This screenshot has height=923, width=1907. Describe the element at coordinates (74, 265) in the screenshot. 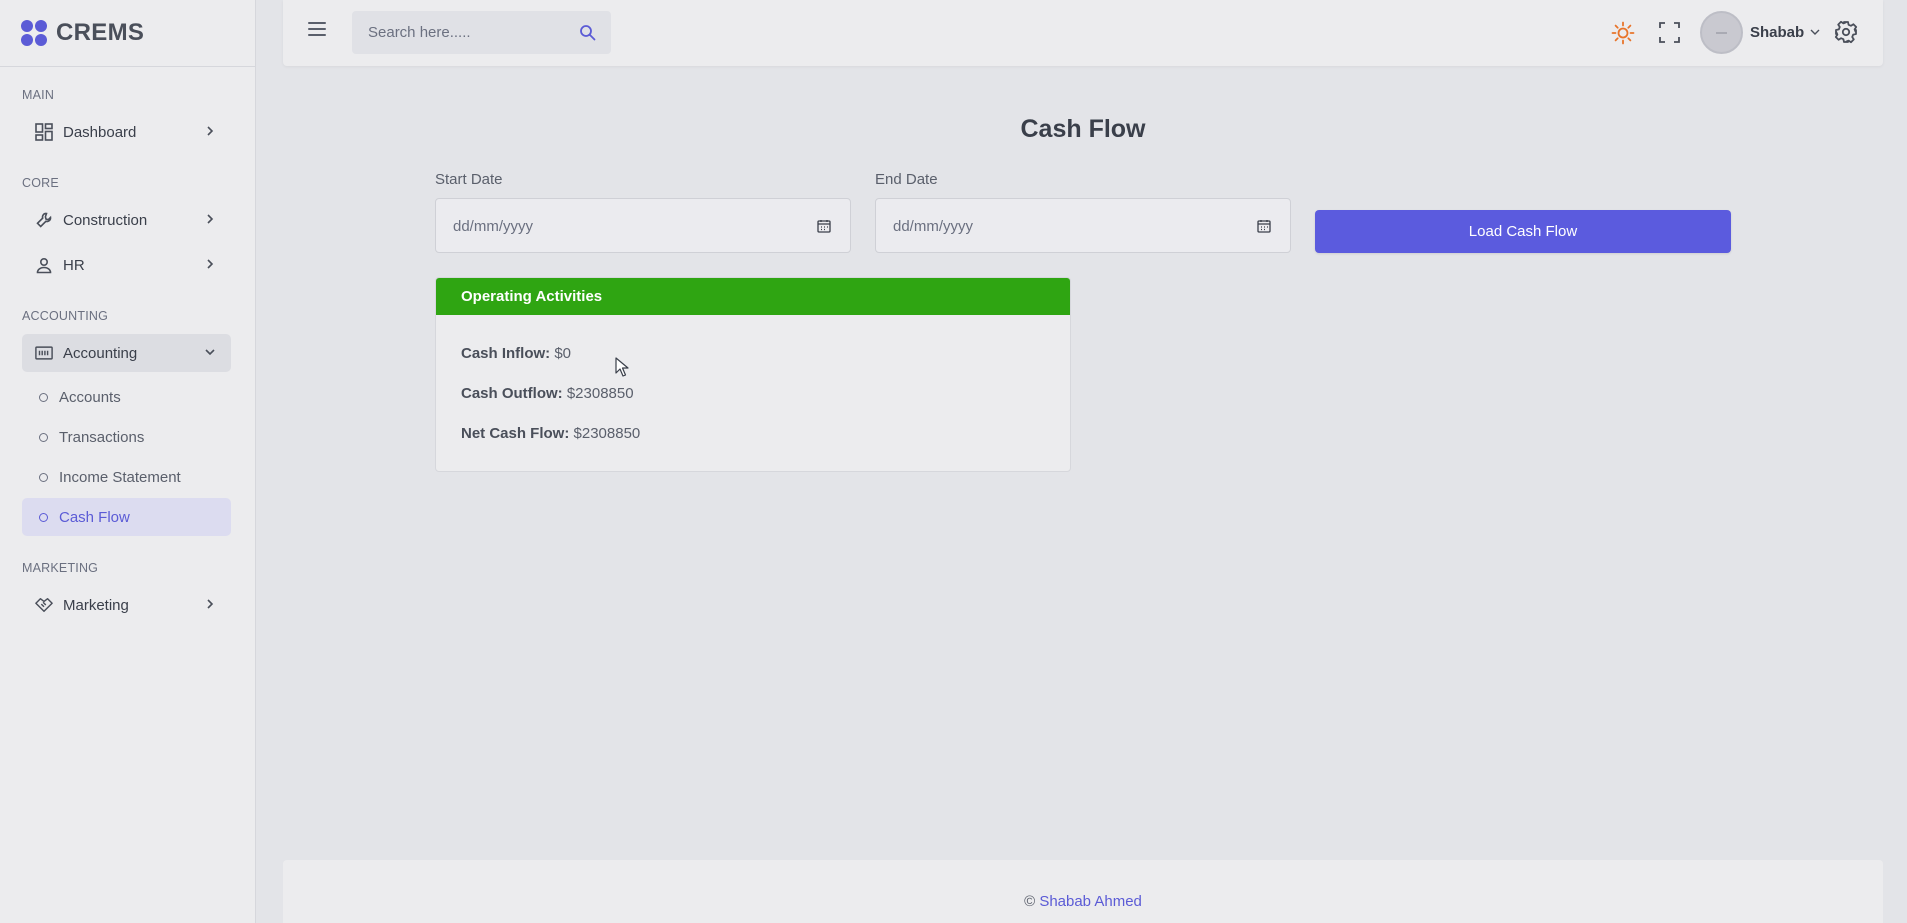

I see `sidebar-item-label: HR` at that location.